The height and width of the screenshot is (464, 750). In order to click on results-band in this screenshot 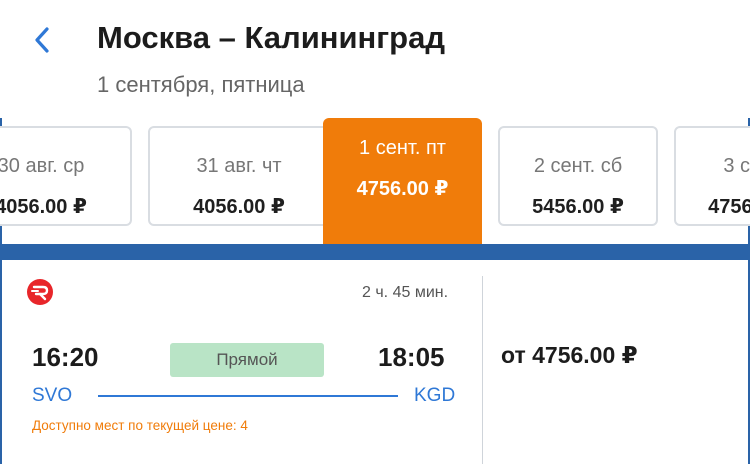, I will do `click(375, 252)`.